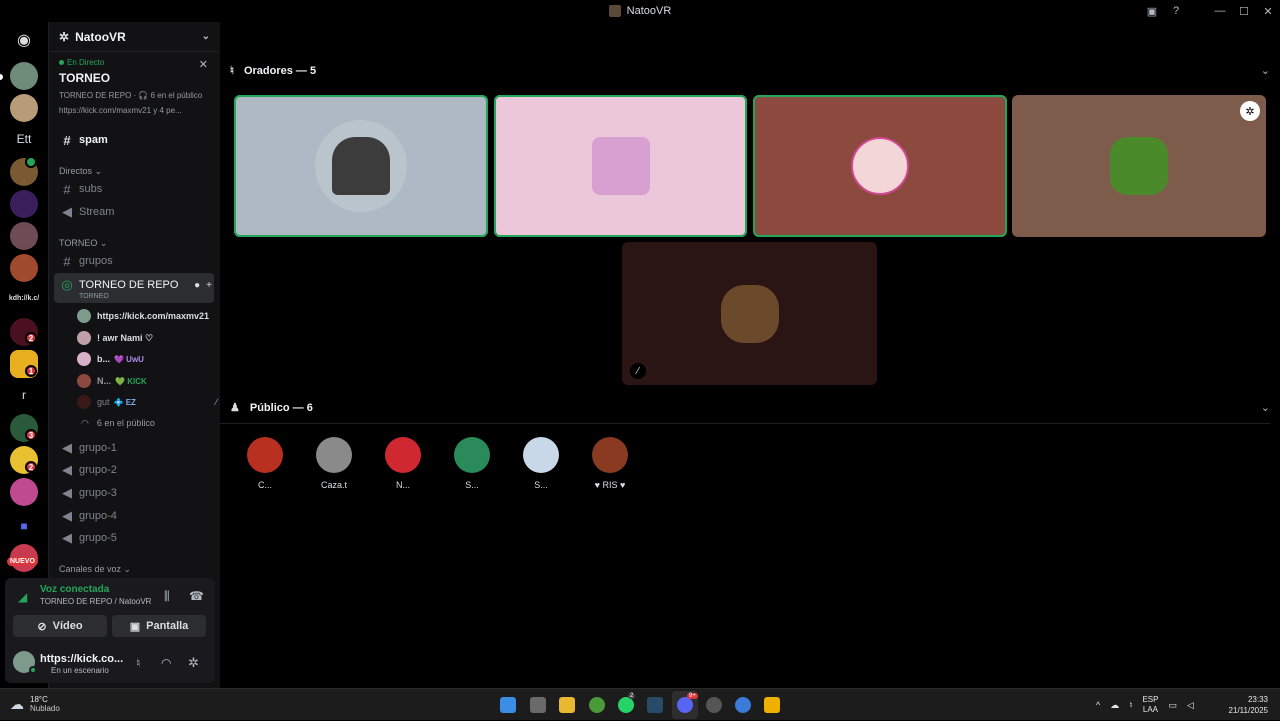  What do you see at coordinates (83, 243) in the screenshot?
I see `category-torneo: TORNEO ⌄` at bounding box center [83, 243].